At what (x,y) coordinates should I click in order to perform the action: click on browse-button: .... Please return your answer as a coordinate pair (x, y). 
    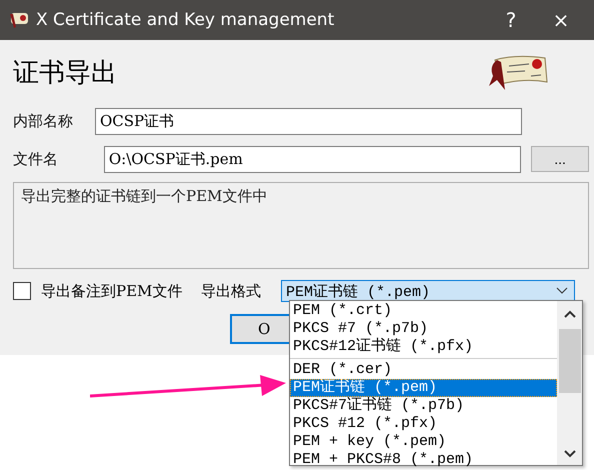
    Looking at the image, I should click on (560, 159).